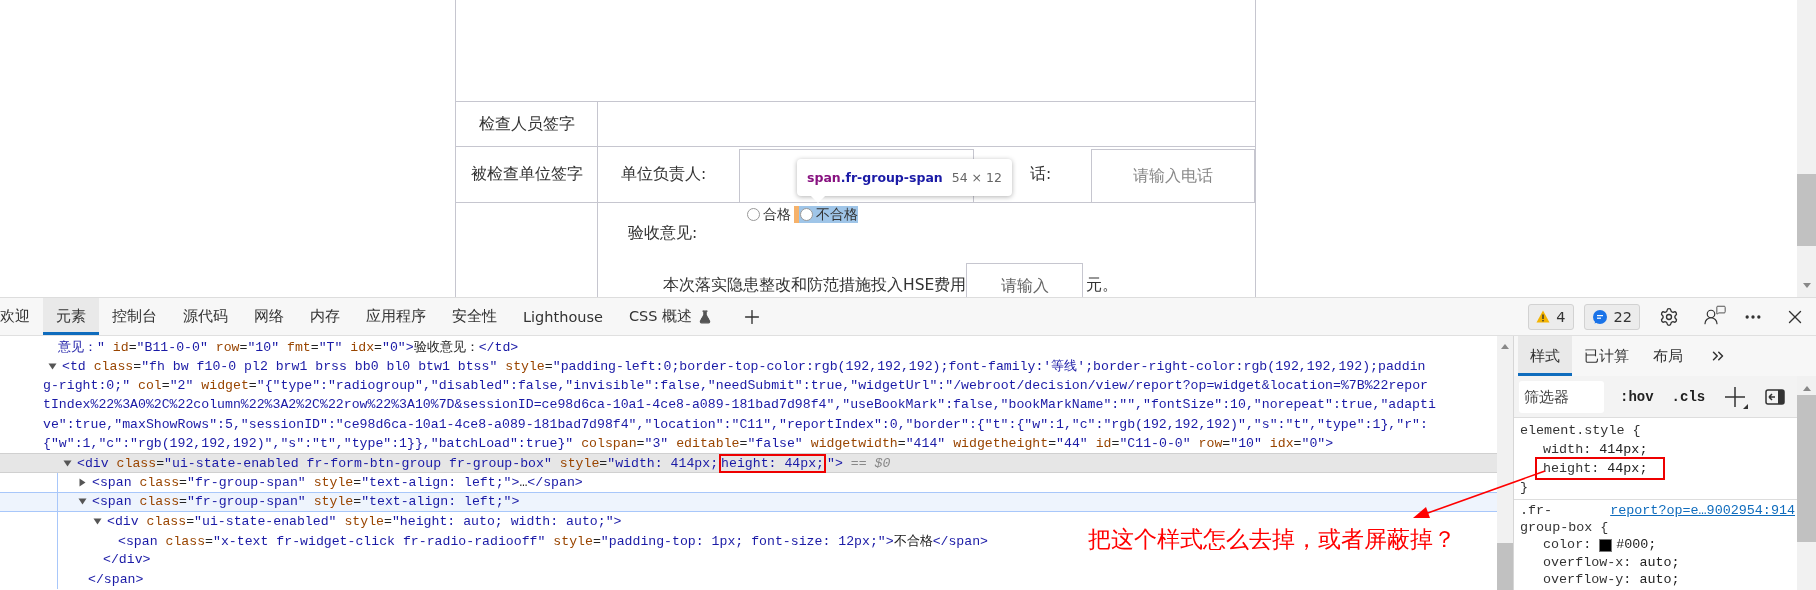  I want to click on selected-node-row: <div class="ui-state-enabled fr-form-btn-group fr-group-box" style="width: 414px; height: 44px; "> == $0, so click(748, 463).